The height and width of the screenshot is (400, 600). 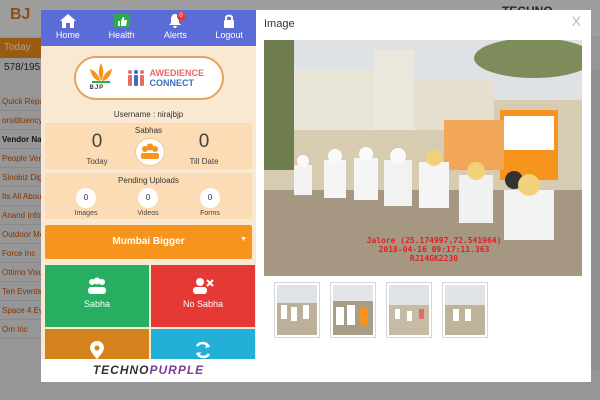 I want to click on bjp-logo: BJP, so click(x=101, y=78).